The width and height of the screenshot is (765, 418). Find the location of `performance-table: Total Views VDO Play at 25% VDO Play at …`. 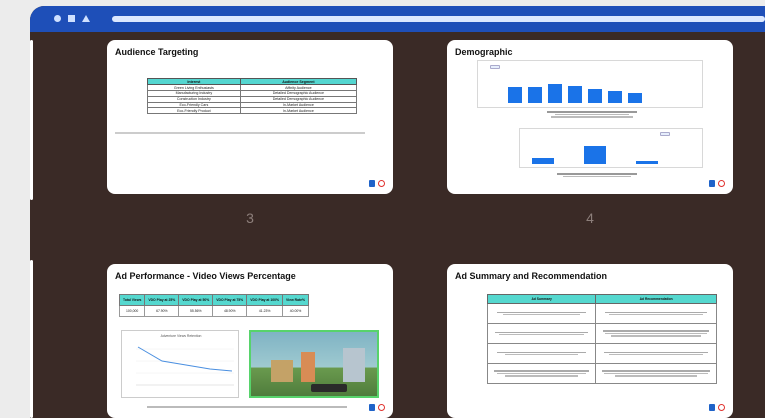

performance-table: Total Views VDO Play at 25% VDO Play at … is located at coordinates (214, 305).